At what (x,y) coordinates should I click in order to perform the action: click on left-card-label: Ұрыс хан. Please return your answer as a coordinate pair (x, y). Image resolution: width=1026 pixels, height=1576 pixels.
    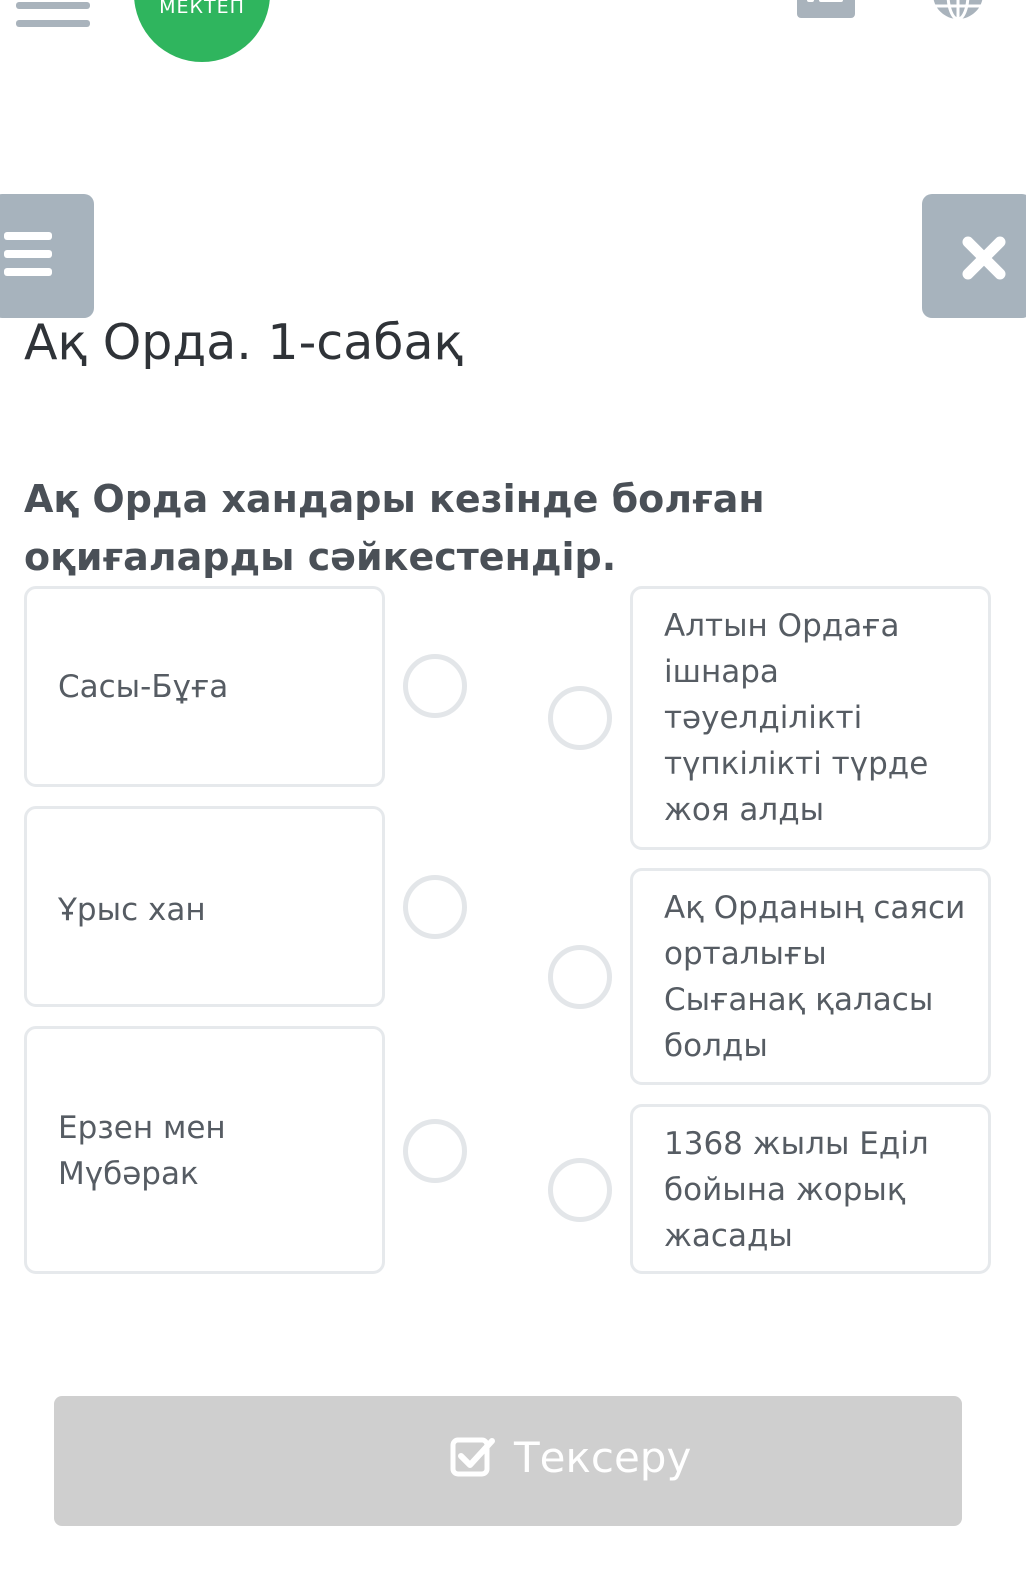
    Looking at the image, I should click on (132, 910).